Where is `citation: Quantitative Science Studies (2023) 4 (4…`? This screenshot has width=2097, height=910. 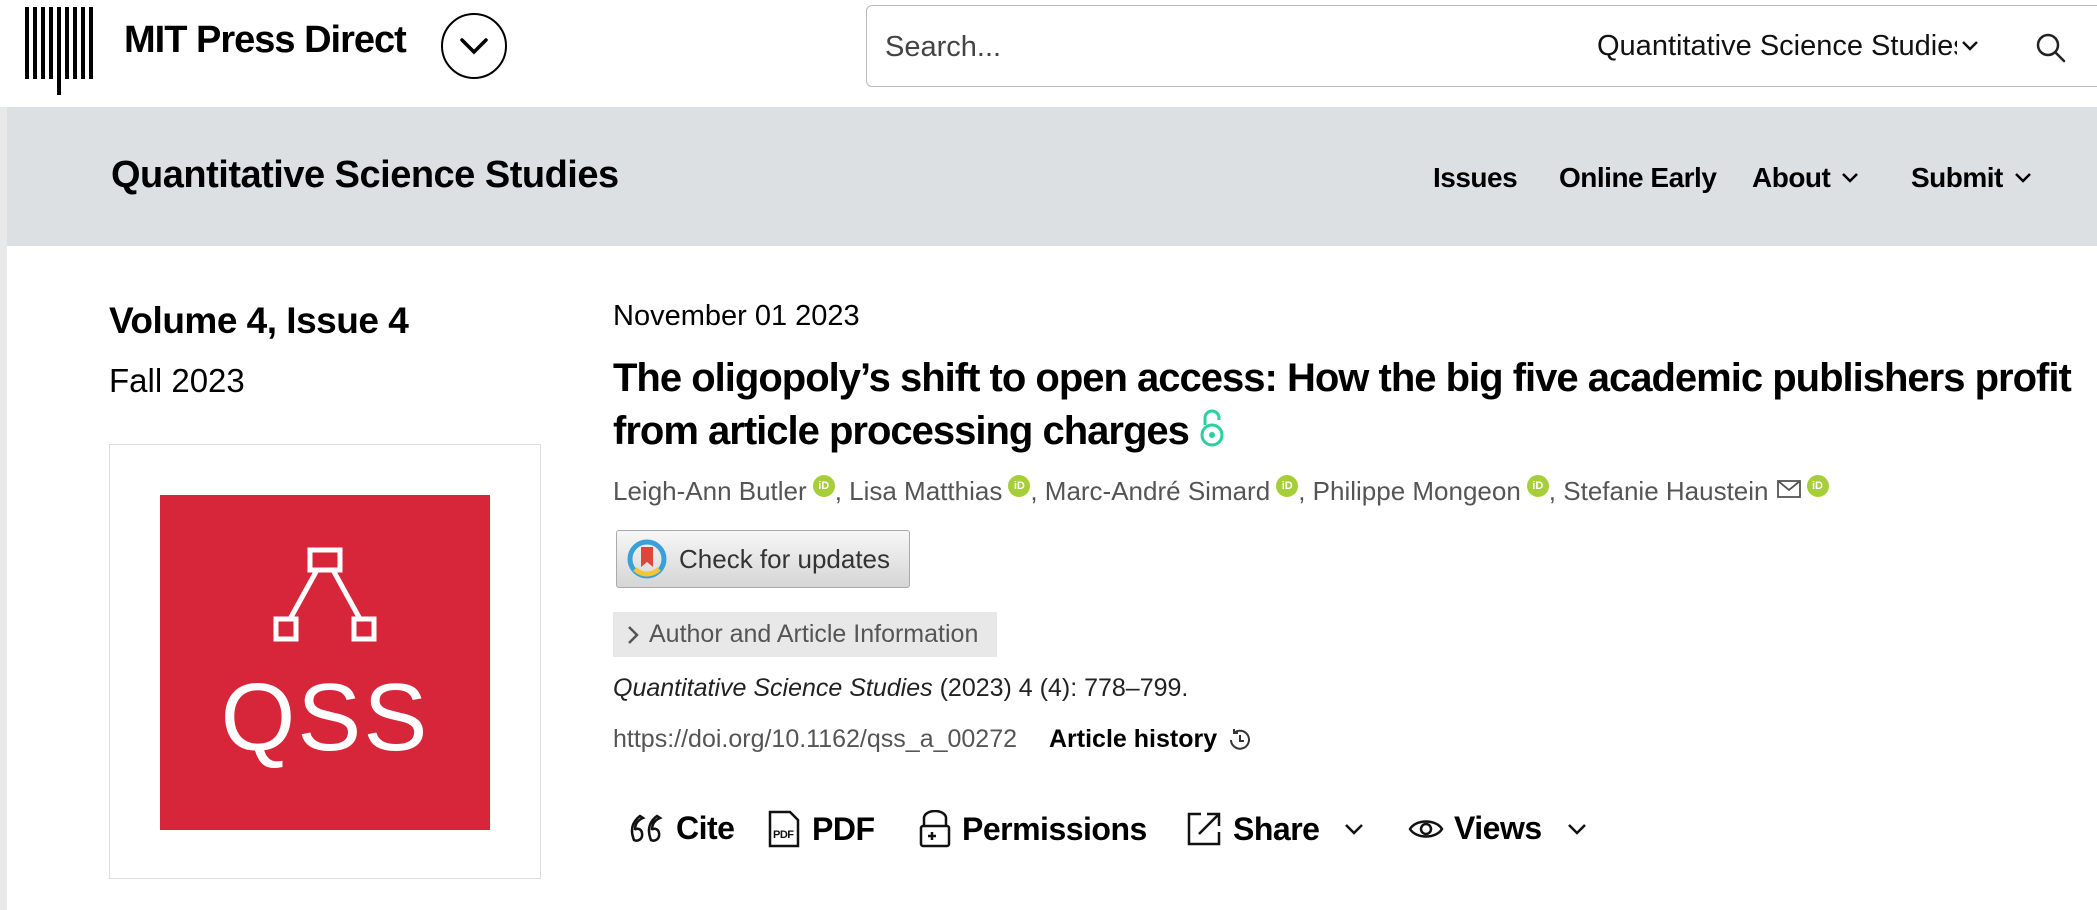
citation: Quantitative Science Studies (2023) 4 (4… is located at coordinates (900, 688).